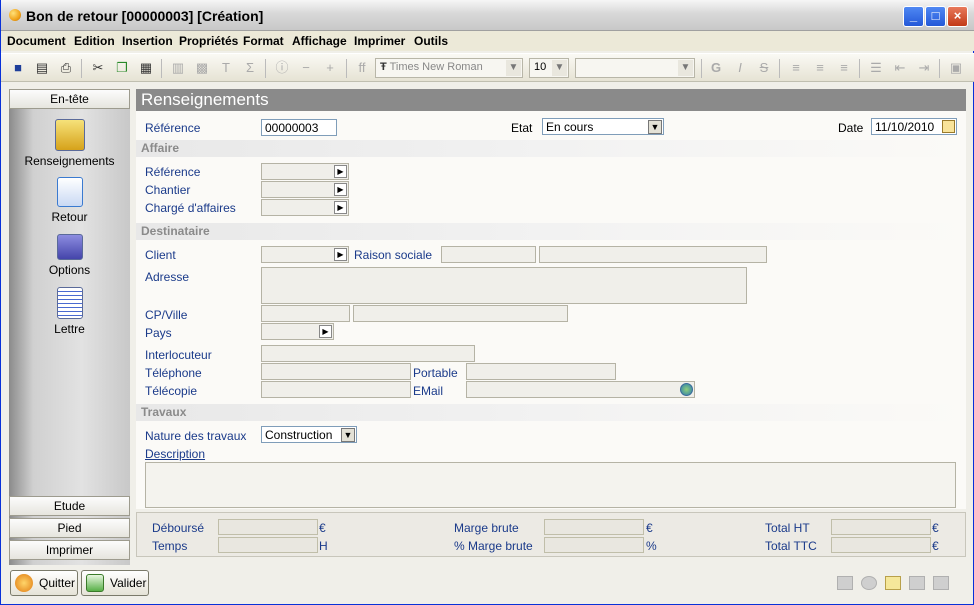 The width and height of the screenshot is (974, 605). I want to click on client-label: Client, so click(160, 255).